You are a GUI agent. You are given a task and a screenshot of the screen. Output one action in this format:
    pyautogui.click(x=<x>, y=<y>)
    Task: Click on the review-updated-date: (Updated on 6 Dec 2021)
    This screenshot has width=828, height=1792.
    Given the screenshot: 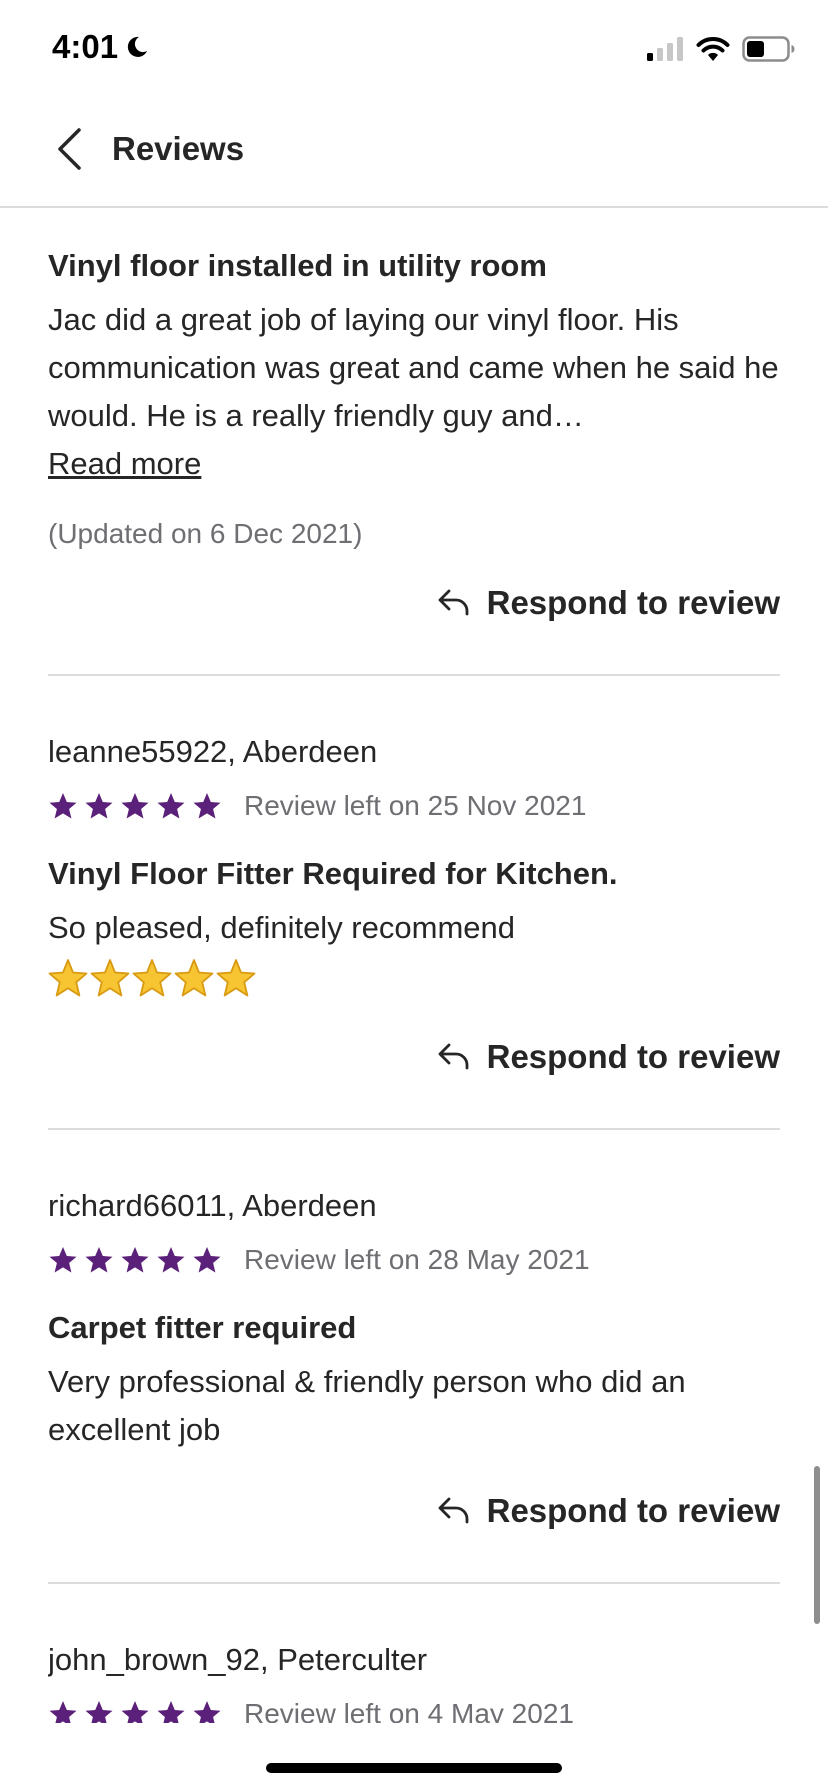 What is the action you would take?
    pyautogui.click(x=205, y=533)
    